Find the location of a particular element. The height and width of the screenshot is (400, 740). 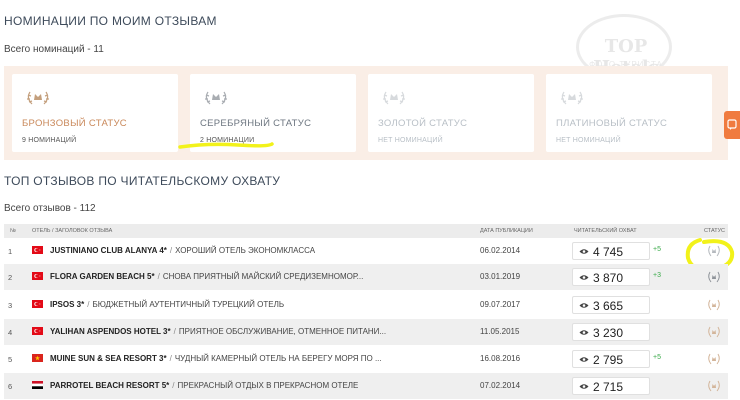

status-name: ЗОЛОТОЙ СТАТУС is located at coordinates (423, 123).